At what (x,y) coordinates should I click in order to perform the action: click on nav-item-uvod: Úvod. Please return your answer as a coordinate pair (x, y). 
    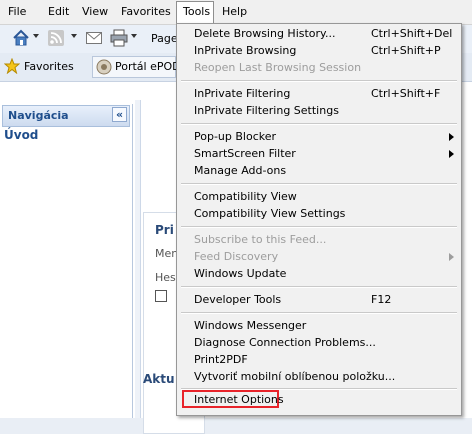
    Looking at the image, I should click on (21, 135).